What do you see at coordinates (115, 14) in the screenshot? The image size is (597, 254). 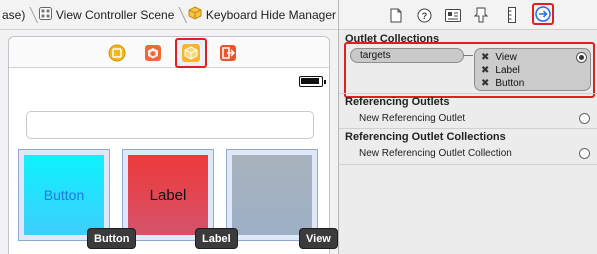 I see `breadcrumb-label: View Controller Scene` at bounding box center [115, 14].